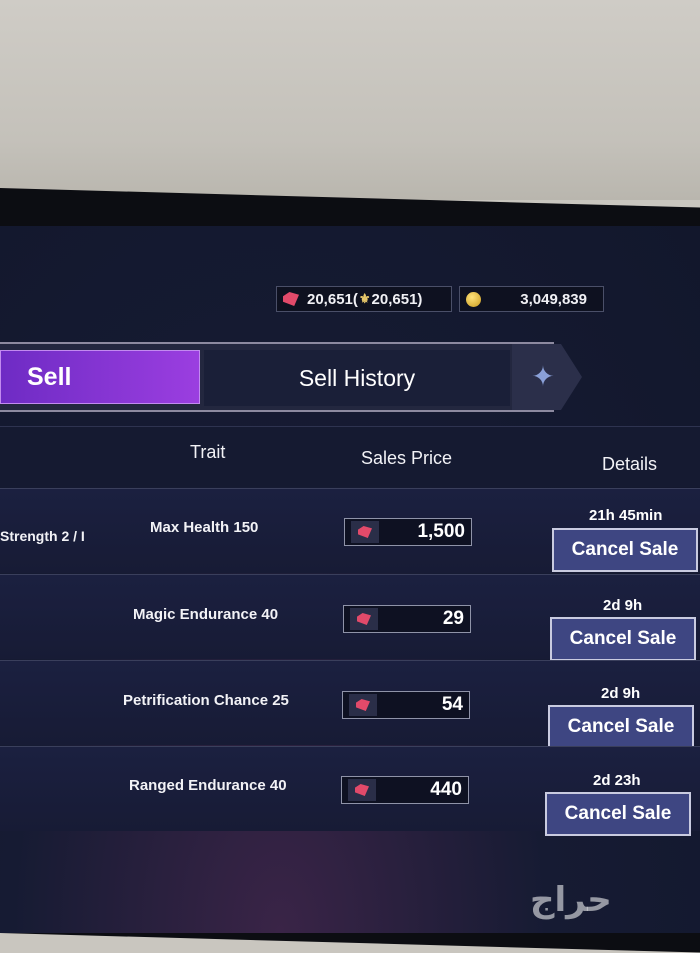 The height and width of the screenshot is (953, 700). What do you see at coordinates (408, 532) in the screenshot?
I see `price-field: 1,500` at bounding box center [408, 532].